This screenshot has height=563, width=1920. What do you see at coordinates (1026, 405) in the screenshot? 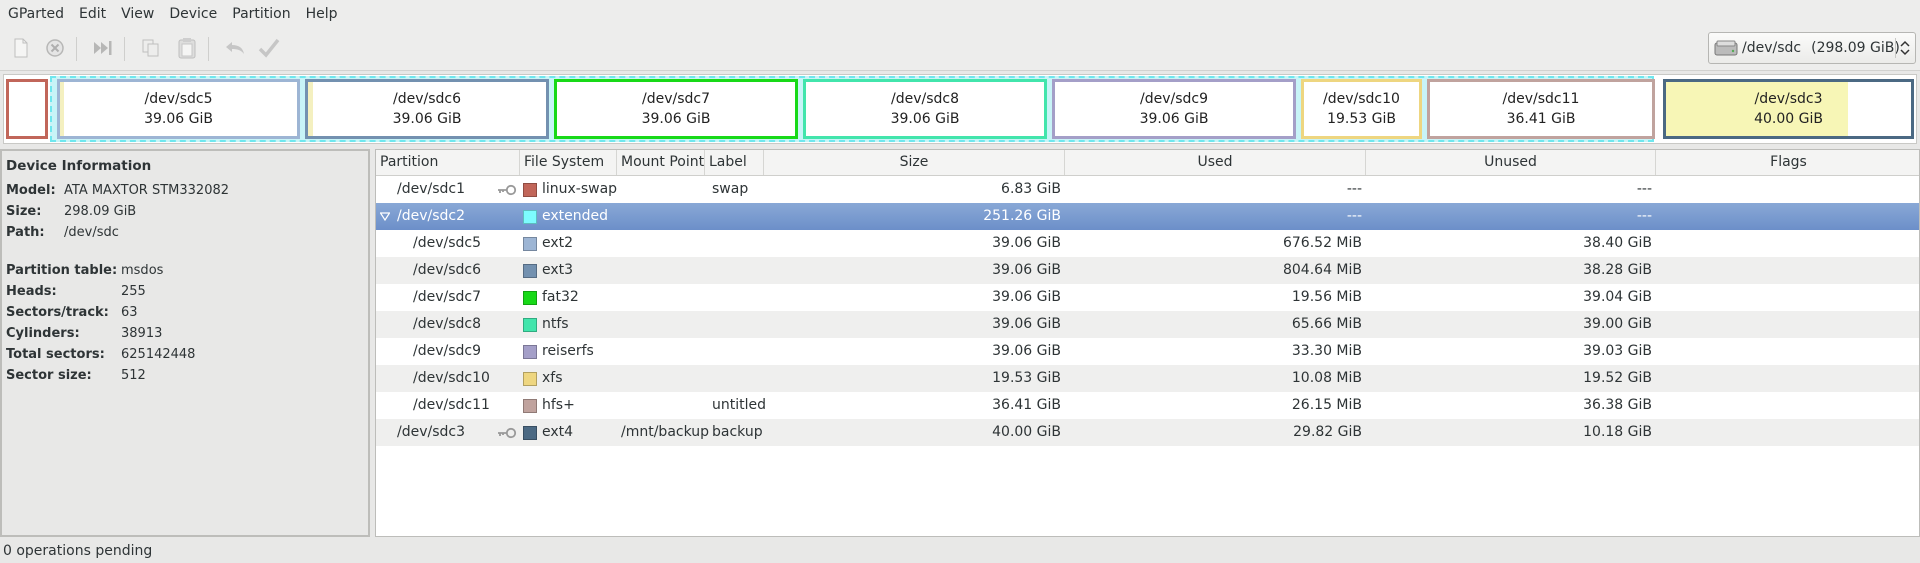
I see `partition-size: 36.41 GiB` at bounding box center [1026, 405].